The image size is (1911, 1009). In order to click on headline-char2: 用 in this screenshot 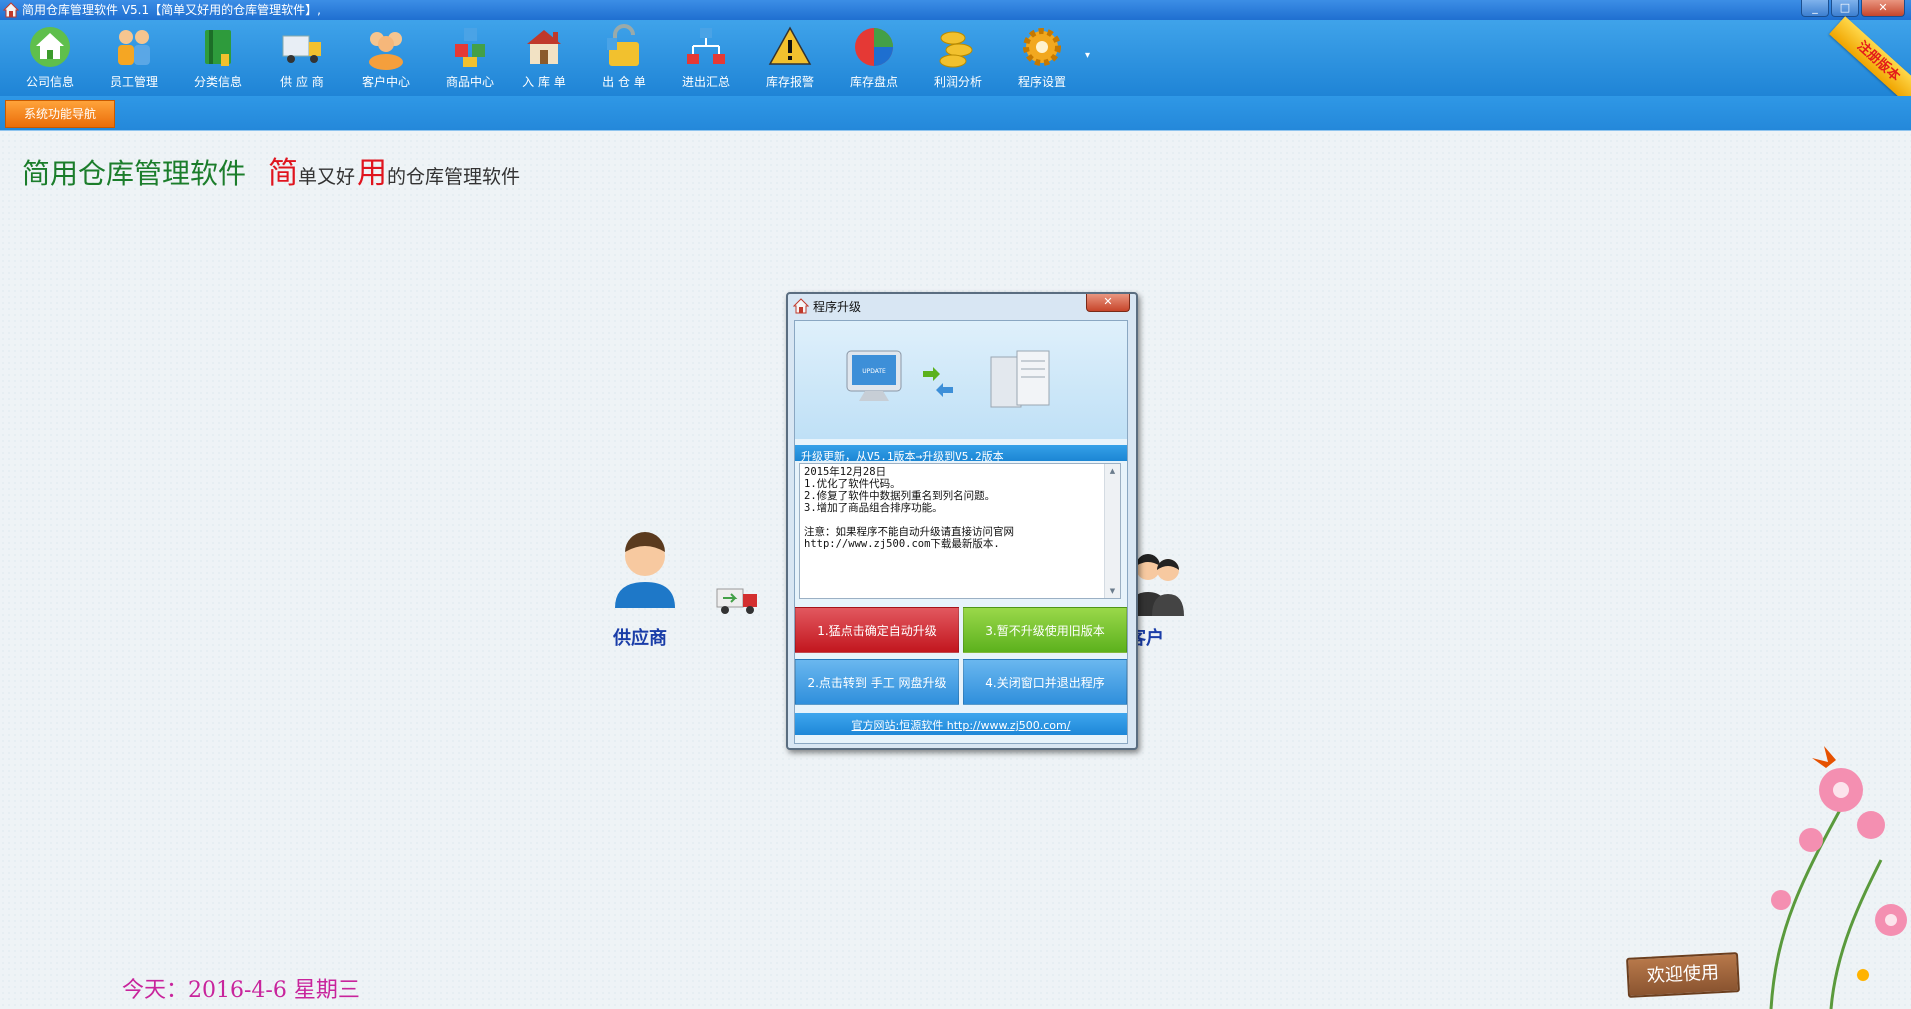, I will do `click(372, 173)`.